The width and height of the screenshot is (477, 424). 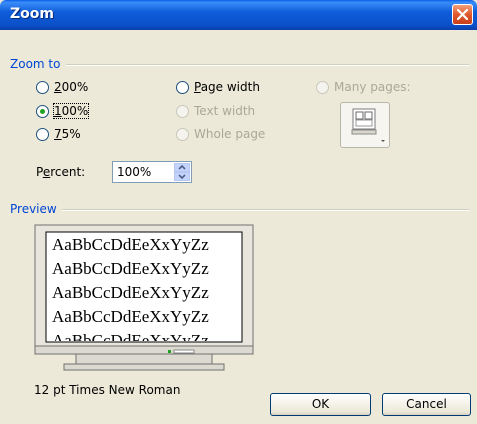 What do you see at coordinates (32, 14) in the screenshot?
I see `window-title: Zoom` at bounding box center [32, 14].